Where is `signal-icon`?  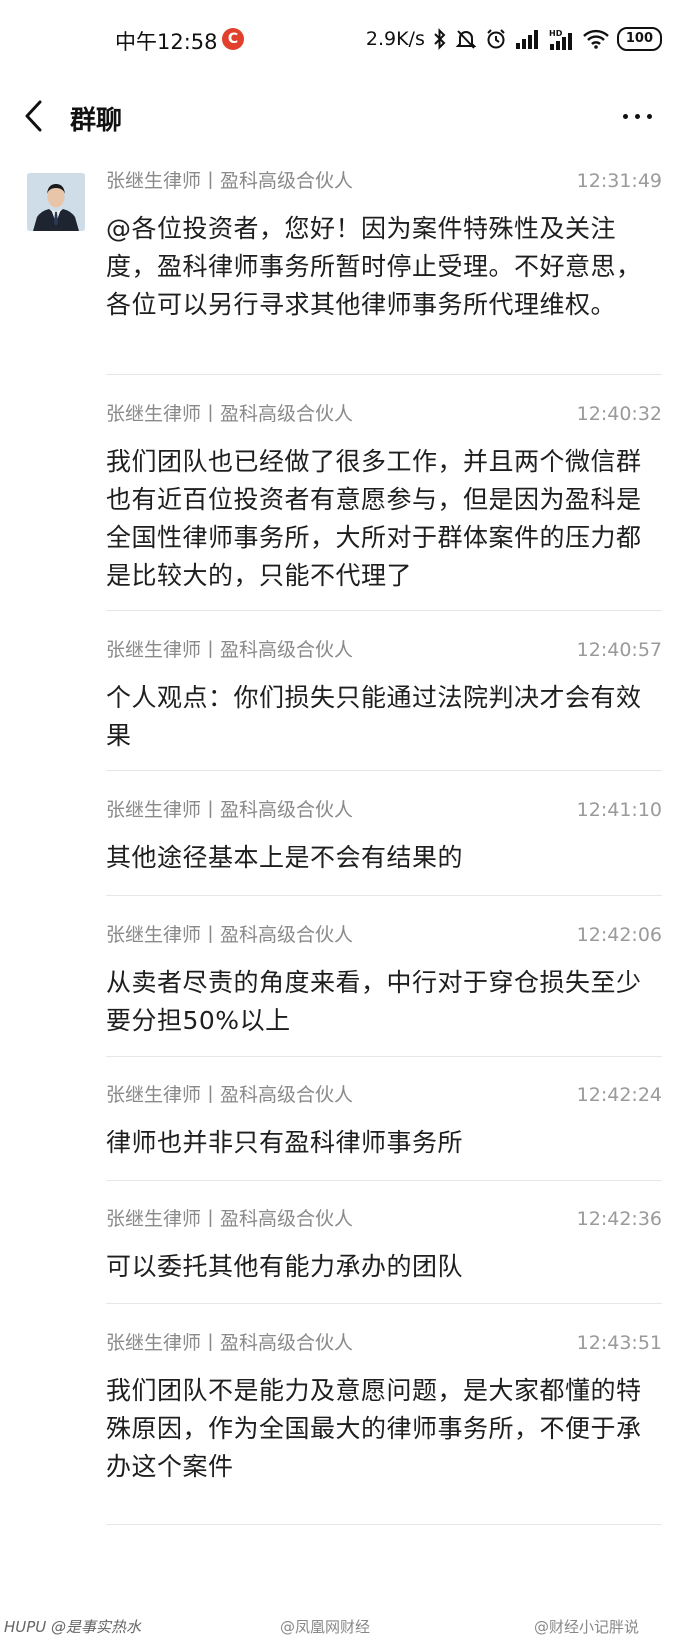
signal-icon is located at coordinates (526, 39).